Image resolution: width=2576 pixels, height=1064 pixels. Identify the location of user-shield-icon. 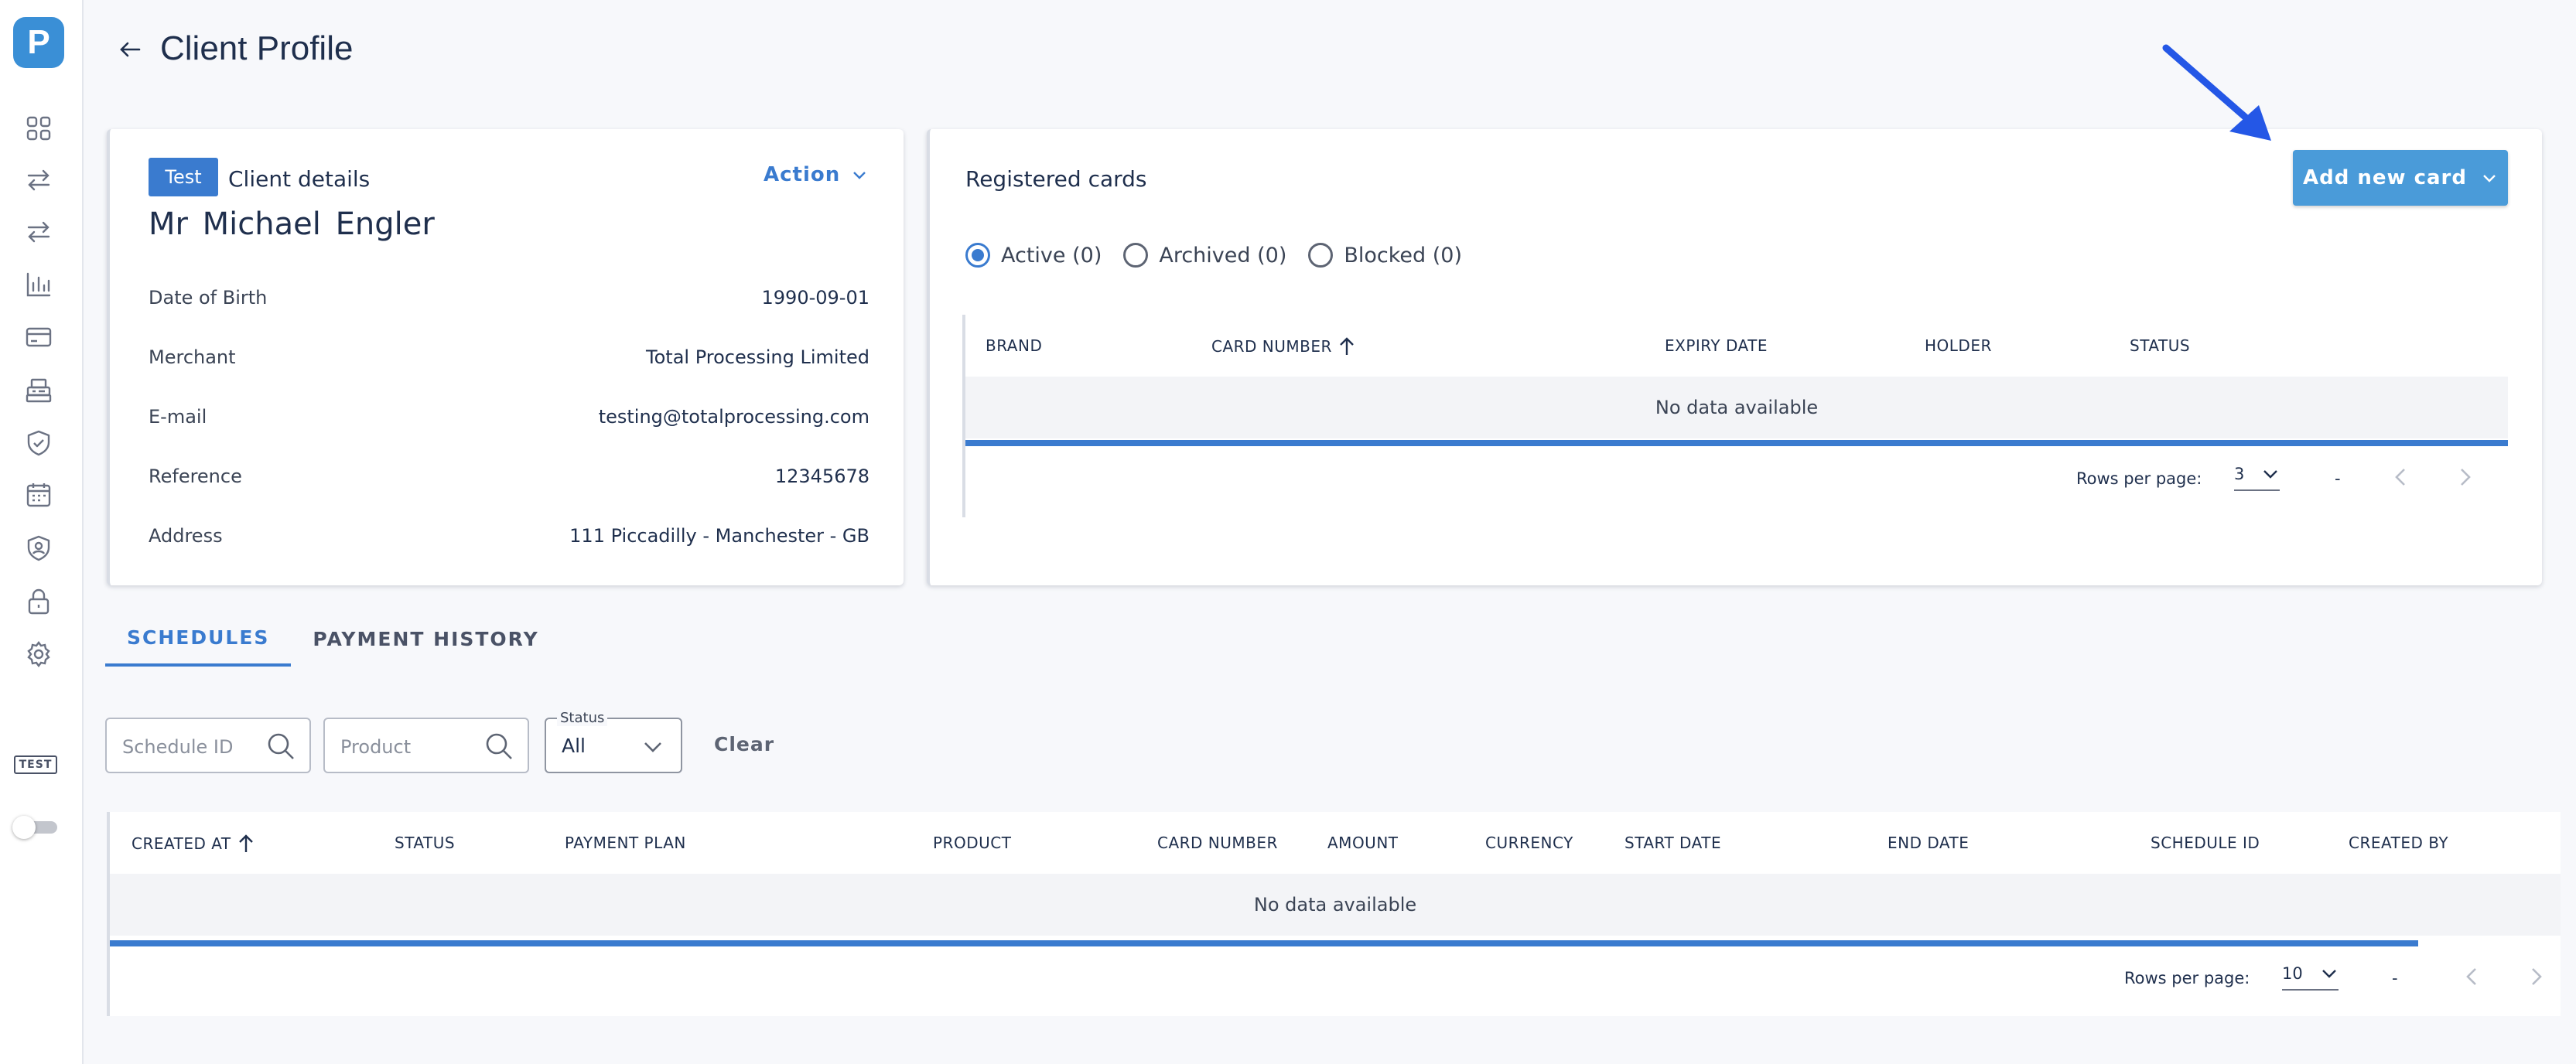
(39, 548).